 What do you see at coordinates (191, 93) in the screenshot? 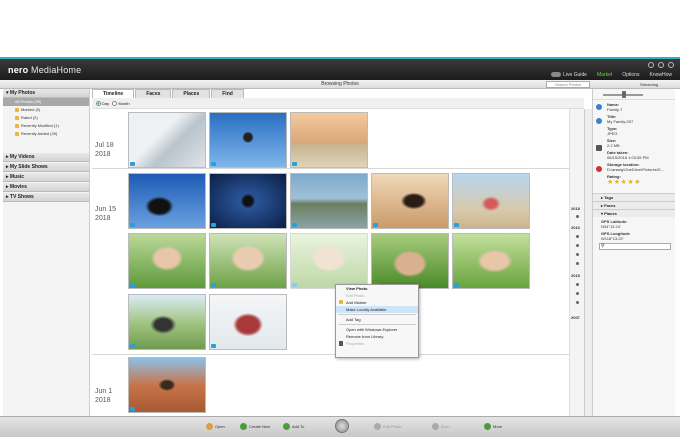
I see `tab-places: Places` at bounding box center [191, 93].